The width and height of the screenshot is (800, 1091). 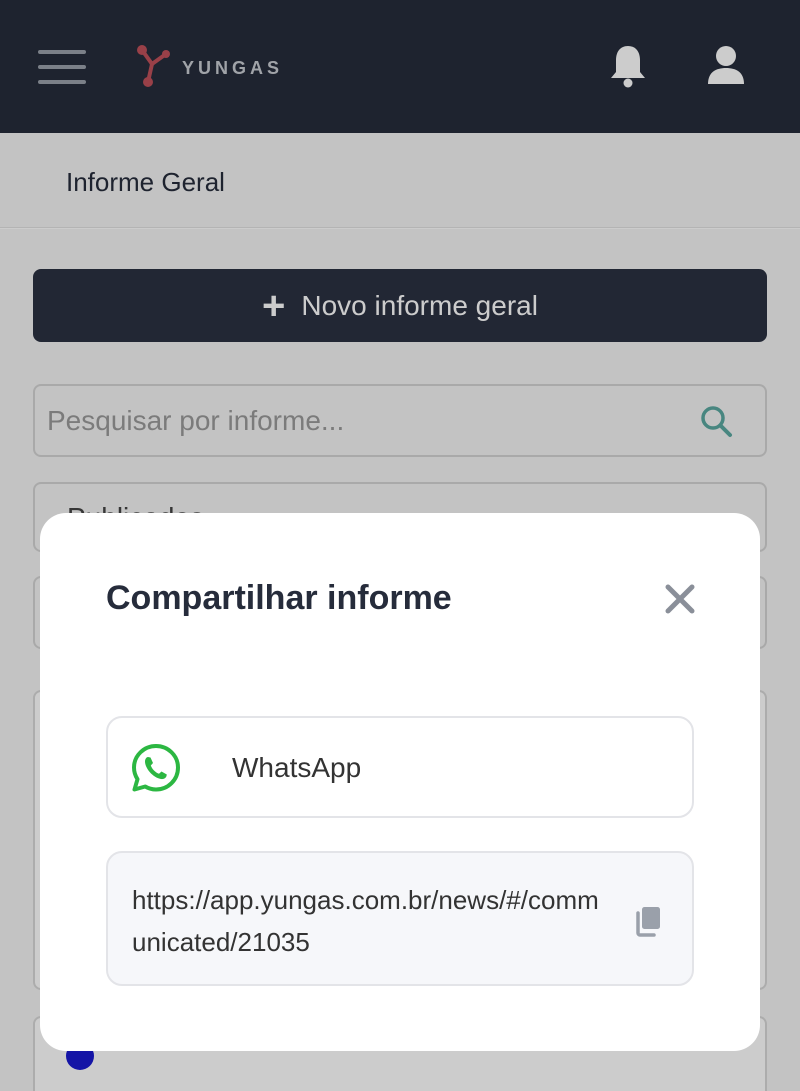 What do you see at coordinates (297, 767) in the screenshot?
I see `whatsapp-label: WhatsApp` at bounding box center [297, 767].